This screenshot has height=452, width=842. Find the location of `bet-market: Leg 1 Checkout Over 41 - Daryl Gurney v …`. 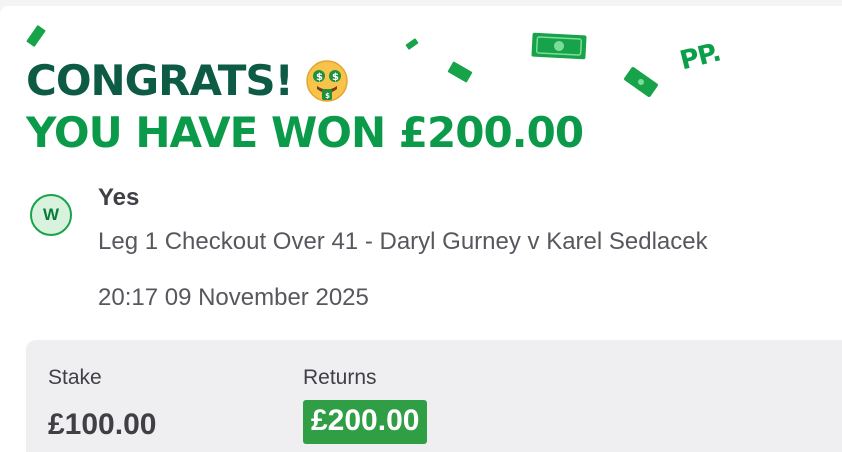

bet-market: Leg 1 Checkout Over 41 - Daryl Gurney v … is located at coordinates (403, 241).